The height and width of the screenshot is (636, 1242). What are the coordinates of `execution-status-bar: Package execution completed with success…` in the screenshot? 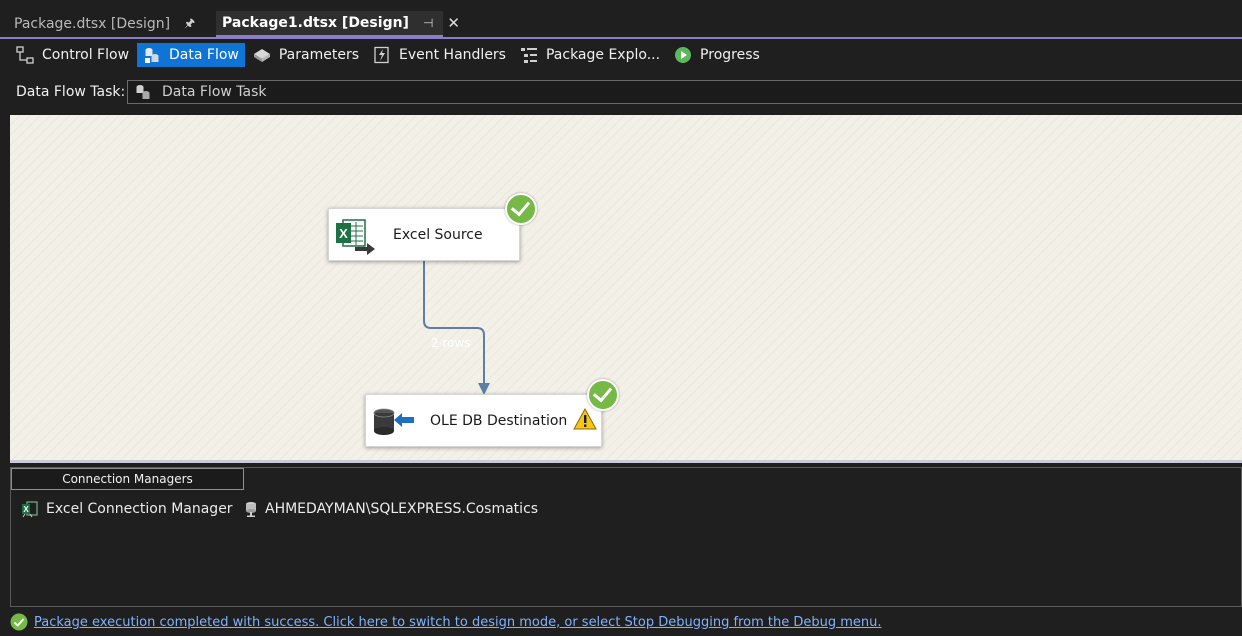 It's located at (626, 622).